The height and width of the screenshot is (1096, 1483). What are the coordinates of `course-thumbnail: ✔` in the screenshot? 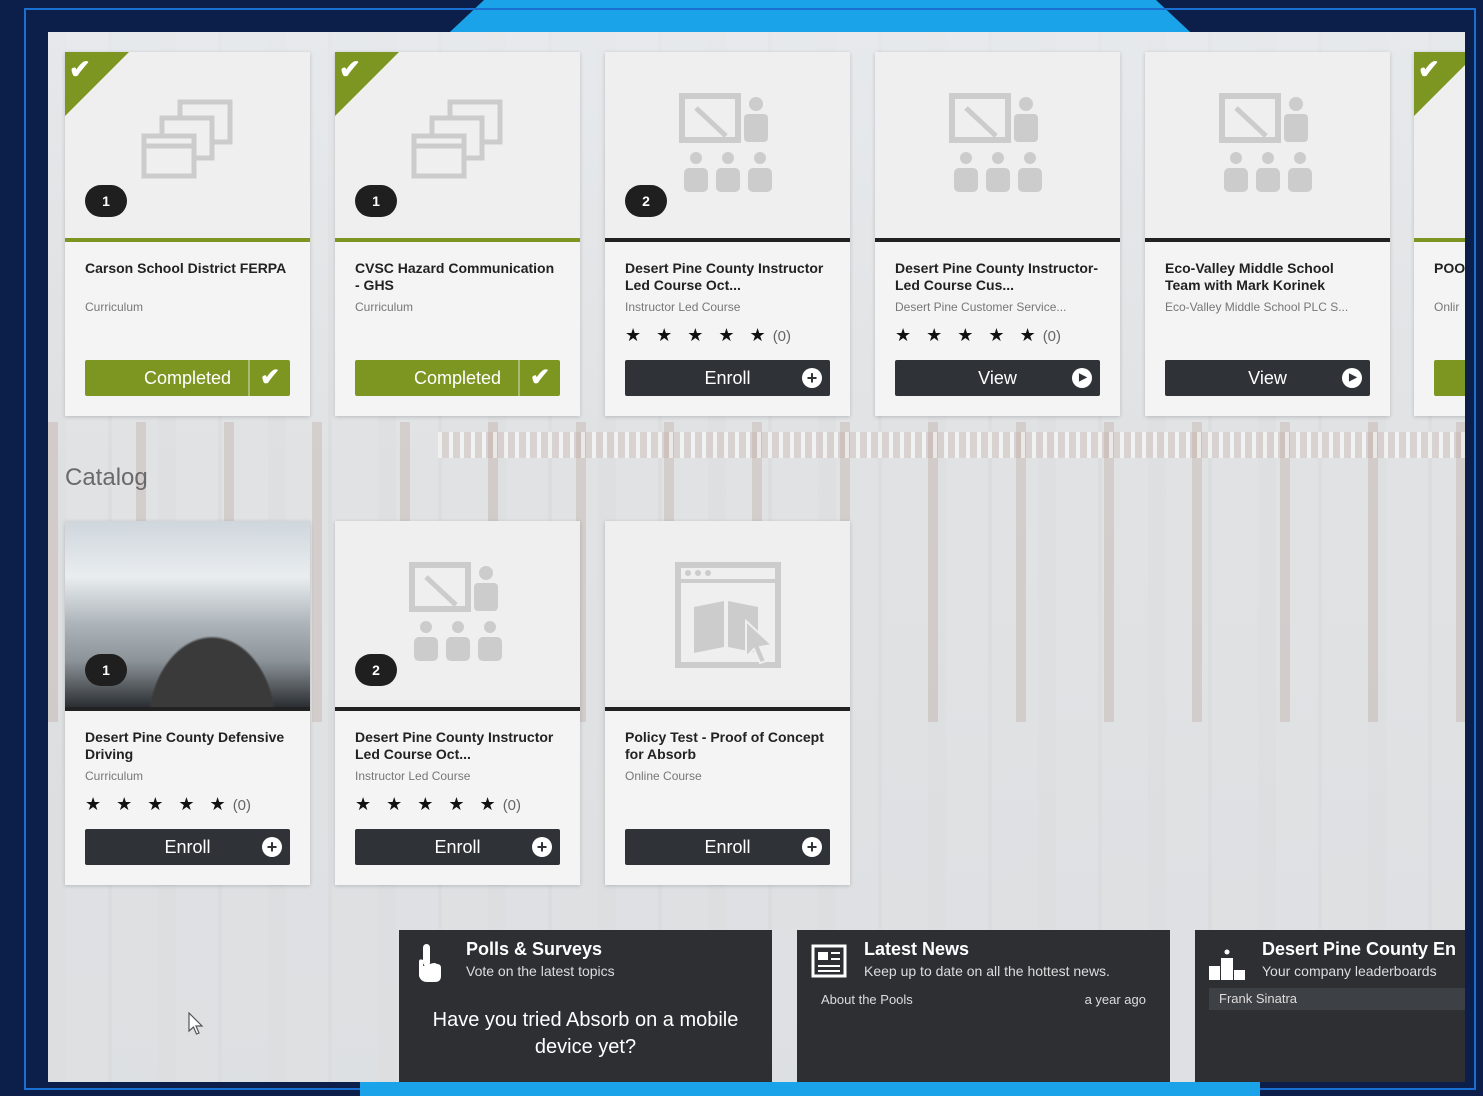 It's located at (1439, 147).